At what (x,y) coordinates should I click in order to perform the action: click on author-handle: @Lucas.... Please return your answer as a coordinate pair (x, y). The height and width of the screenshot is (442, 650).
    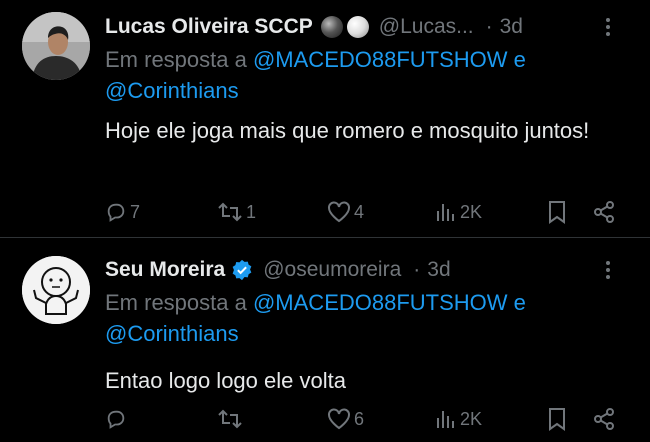
    Looking at the image, I should click on (426, 27).